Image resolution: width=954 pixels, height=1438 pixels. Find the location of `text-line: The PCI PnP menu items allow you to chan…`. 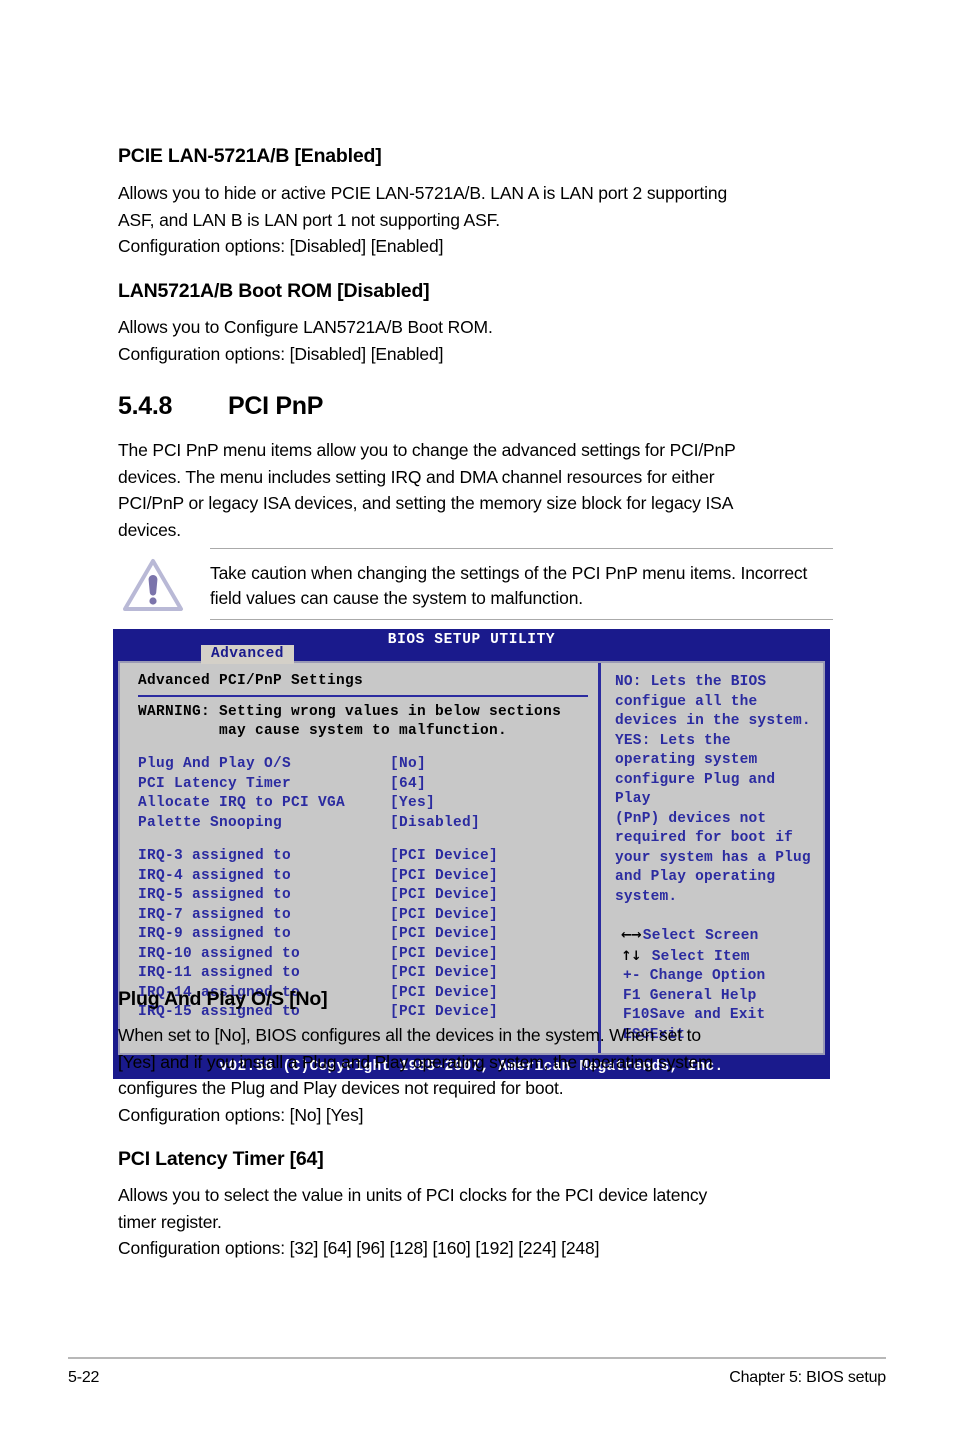

text-line: The PCI PnP menu items allow you to chan… is located at coordinates (427, 450).